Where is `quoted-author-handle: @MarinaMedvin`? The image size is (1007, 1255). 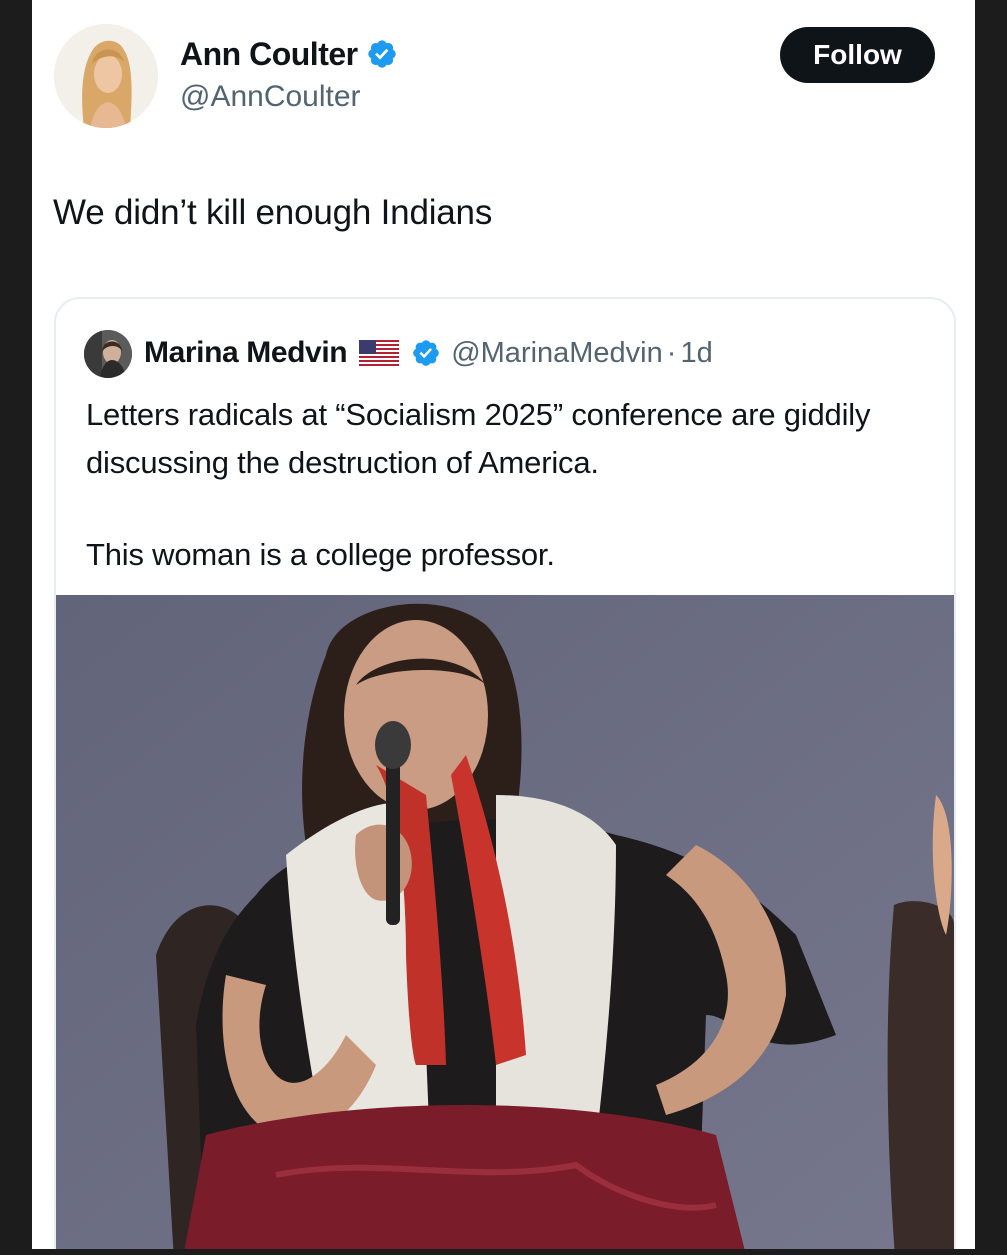 quoted-author-handle: @MarinaMedvin is located at coordinates (557, 353).